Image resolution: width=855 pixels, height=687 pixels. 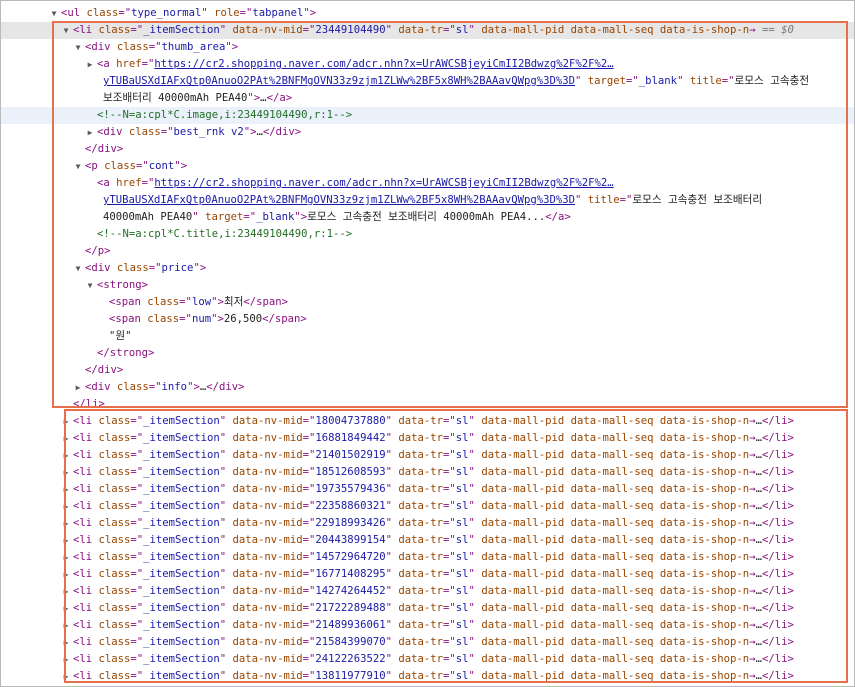 I want to click on attribute-name-token: data-nv-mid, so click(x=267, y=642).